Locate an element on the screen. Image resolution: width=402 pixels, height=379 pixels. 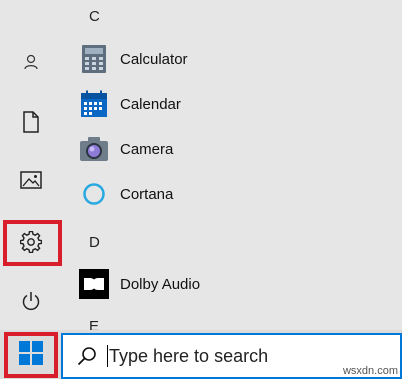
calendar-icon is located at coordinates (94, 104).